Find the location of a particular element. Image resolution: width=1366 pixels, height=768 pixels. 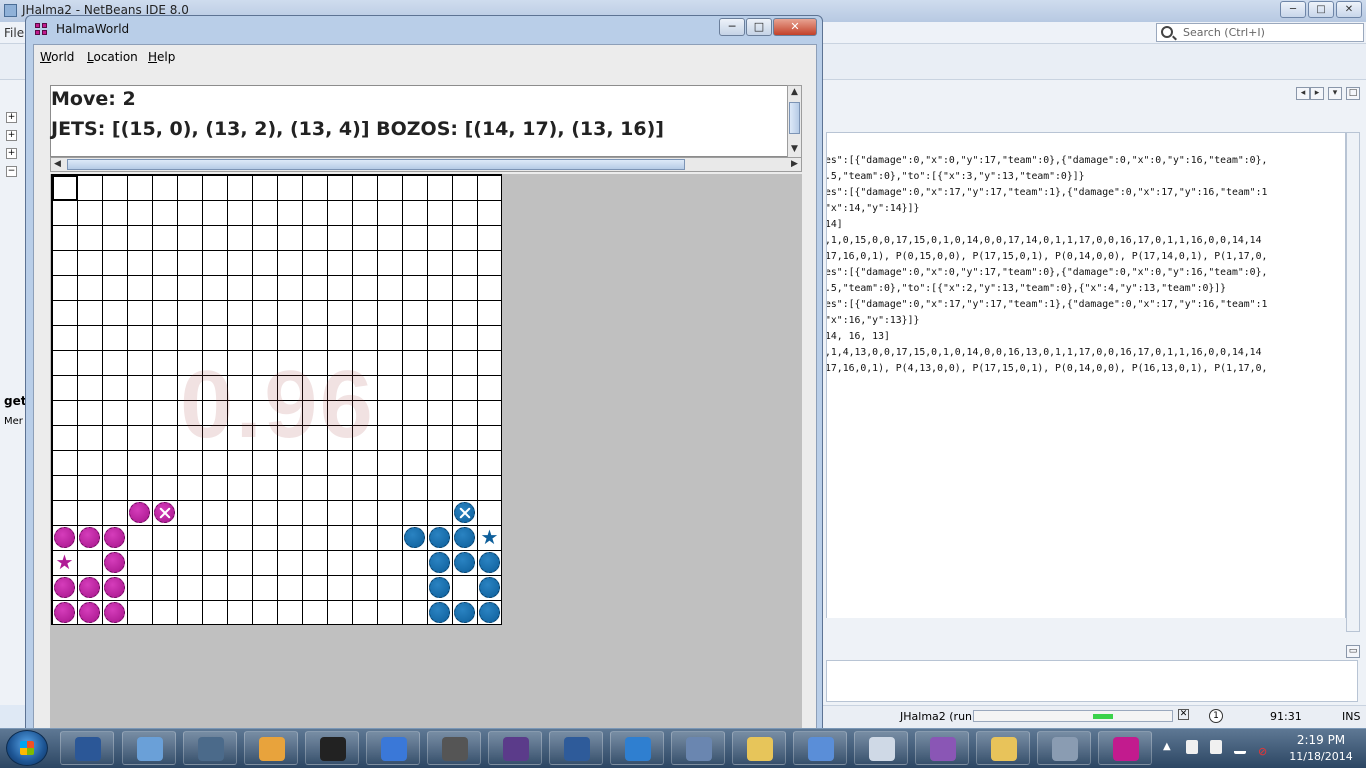

menu-help: Help is located at coordinates (161, 57).